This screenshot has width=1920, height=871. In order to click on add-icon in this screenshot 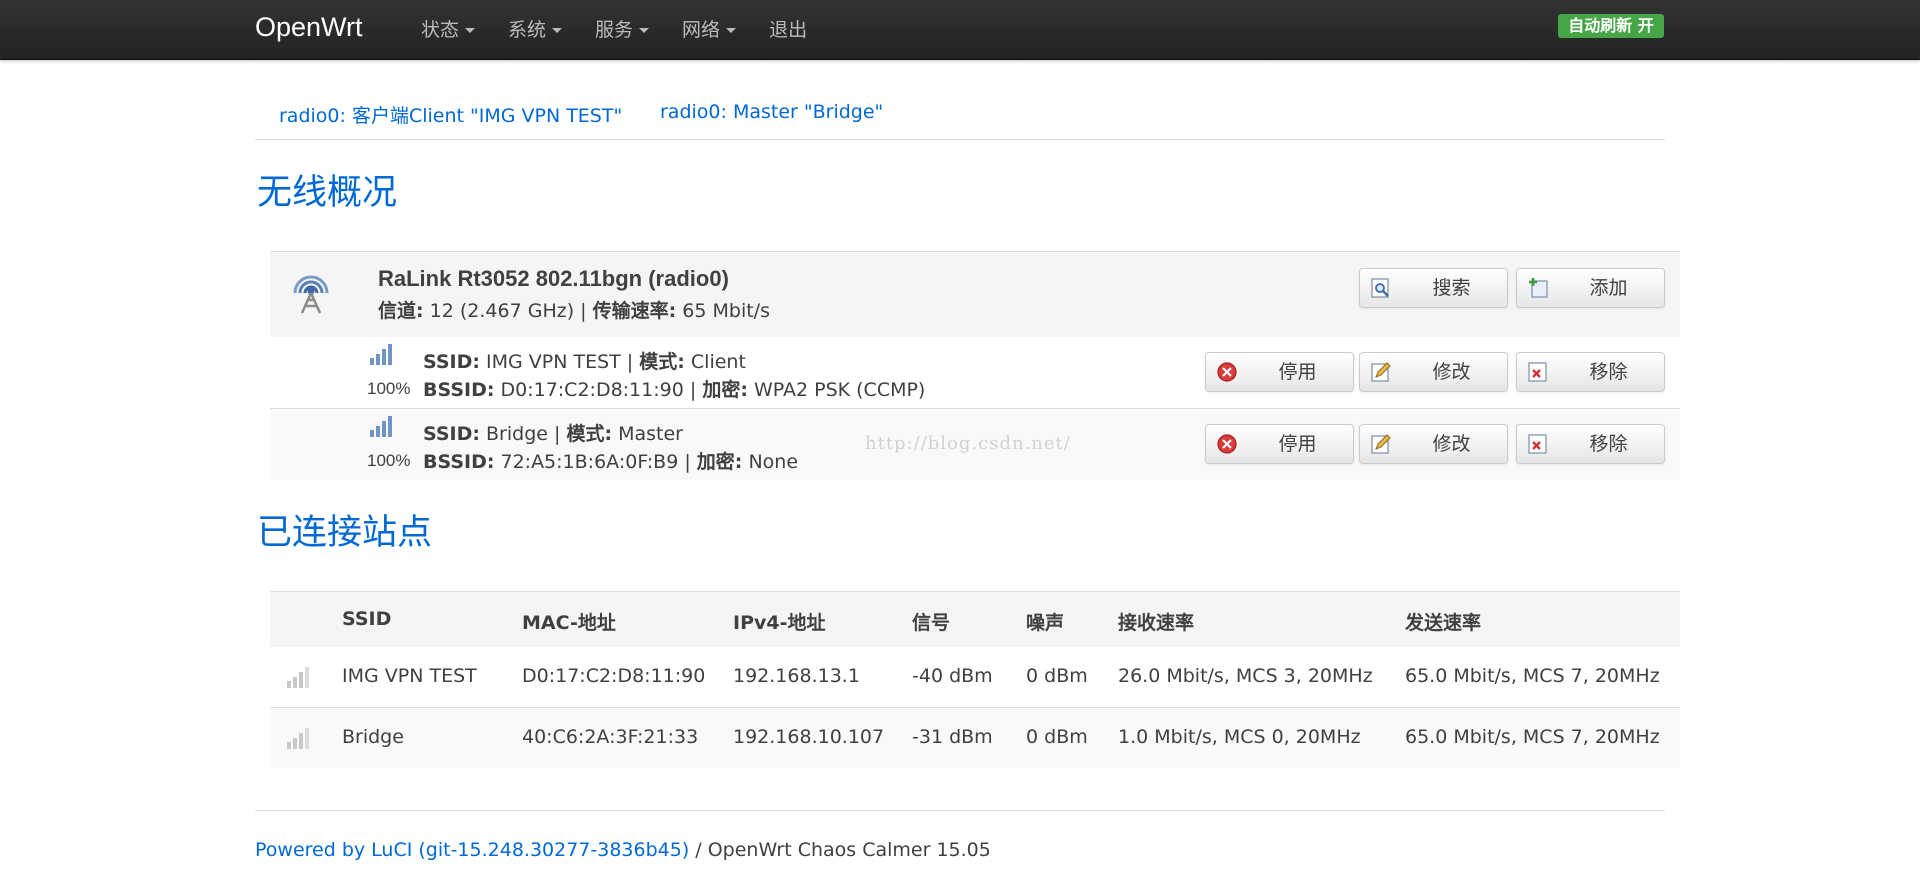, I will do `click(1538, 288)`.